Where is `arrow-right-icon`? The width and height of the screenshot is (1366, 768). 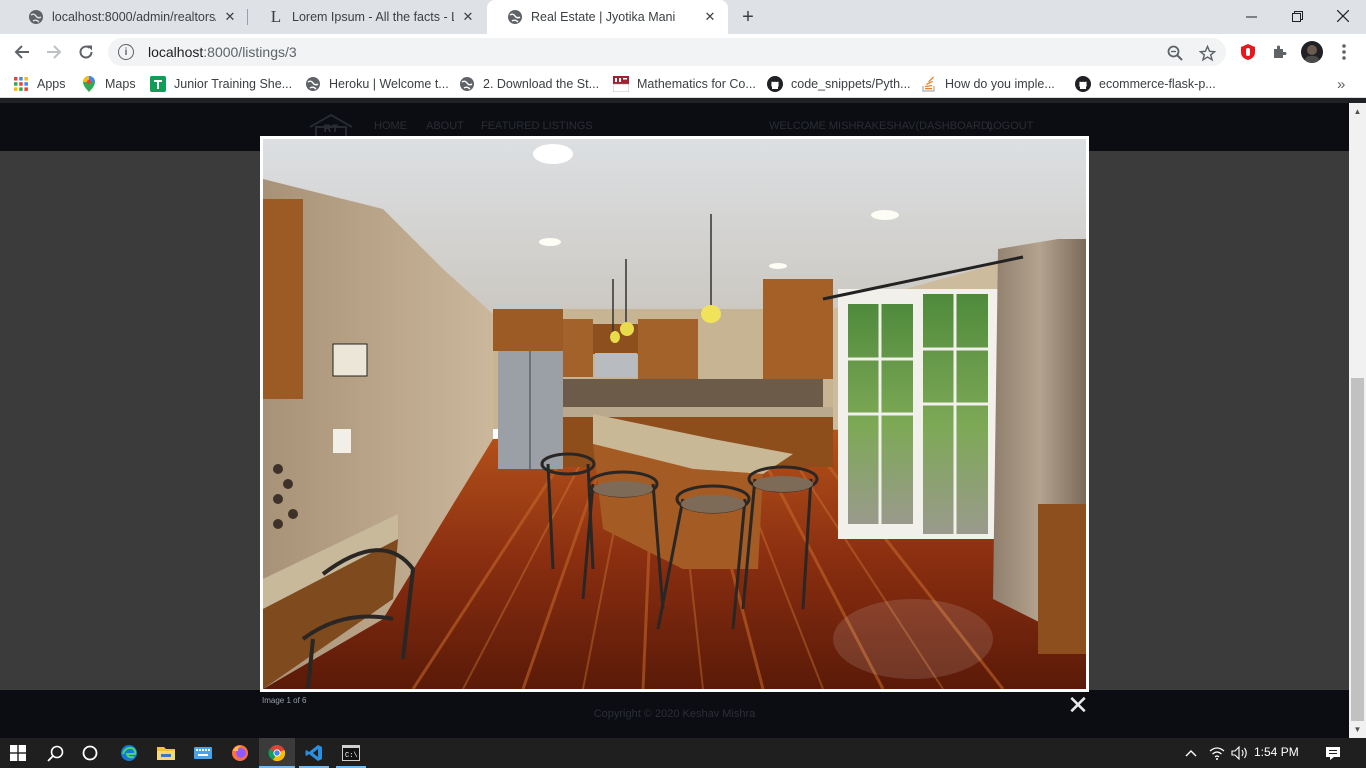
arrow-right-icon is located at coordinates (54, 52).